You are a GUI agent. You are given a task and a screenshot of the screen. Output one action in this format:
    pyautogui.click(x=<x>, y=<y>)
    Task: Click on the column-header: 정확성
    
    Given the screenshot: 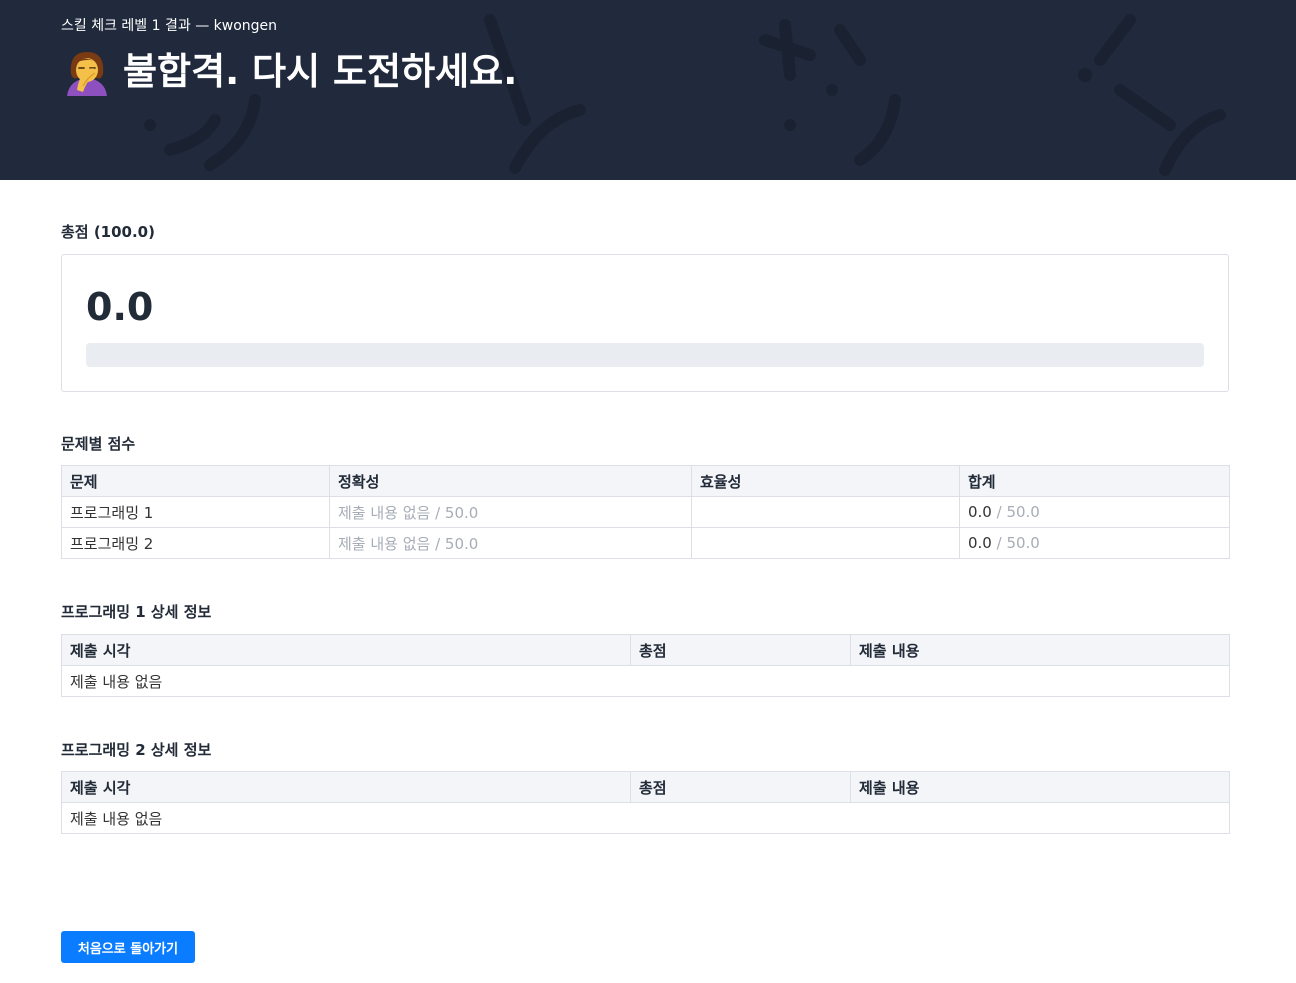 What is the action you would take?
    pyautogui.click(x=510, y=481)
    